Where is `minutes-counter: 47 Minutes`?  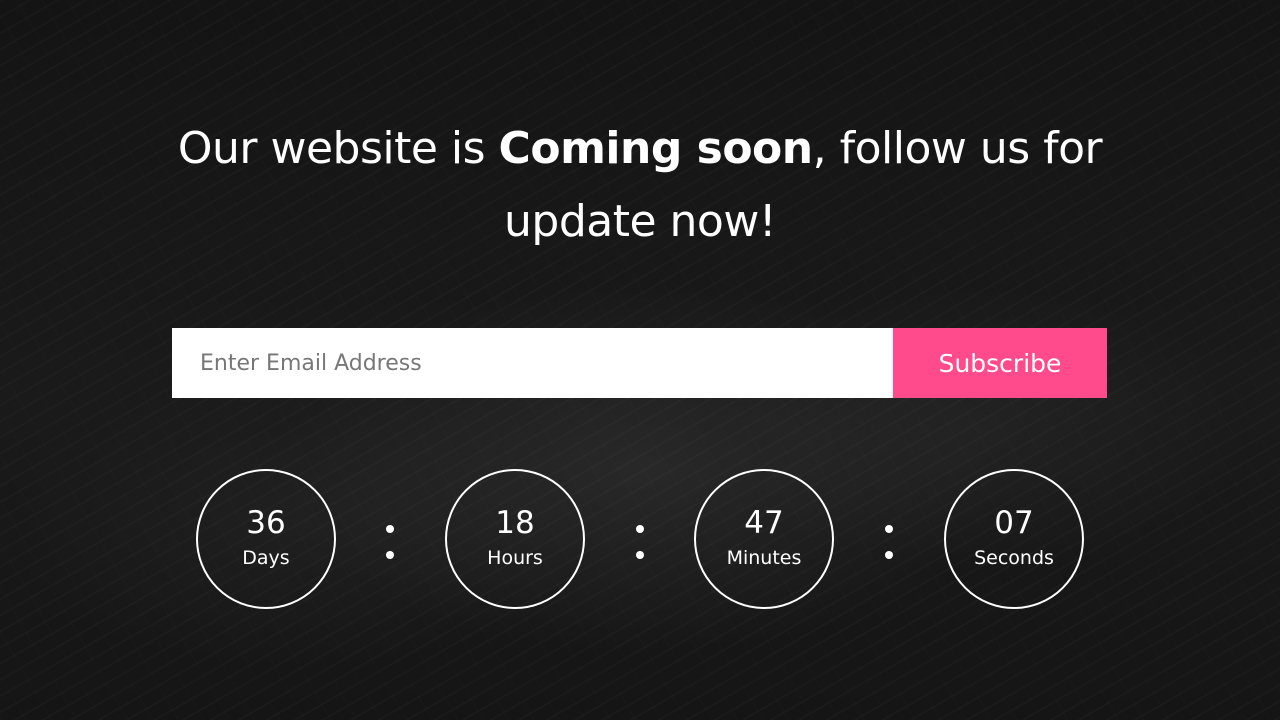
minutes-counter: 47 Minutes is located at coordinates (764, 539).